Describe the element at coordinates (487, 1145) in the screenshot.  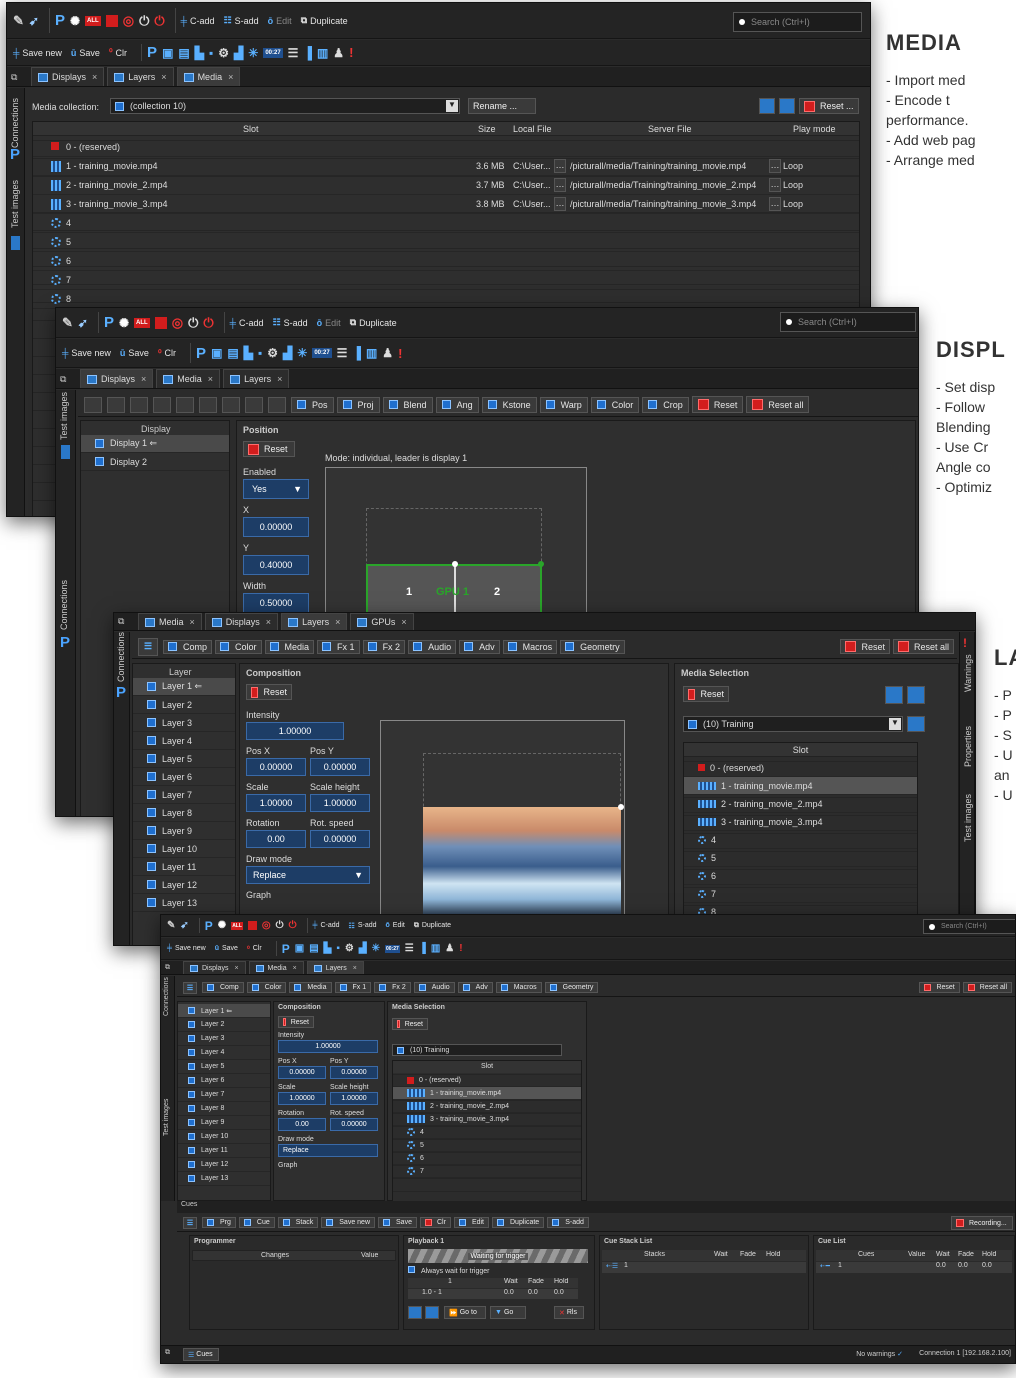
I see `slot-item: 5` at that location.